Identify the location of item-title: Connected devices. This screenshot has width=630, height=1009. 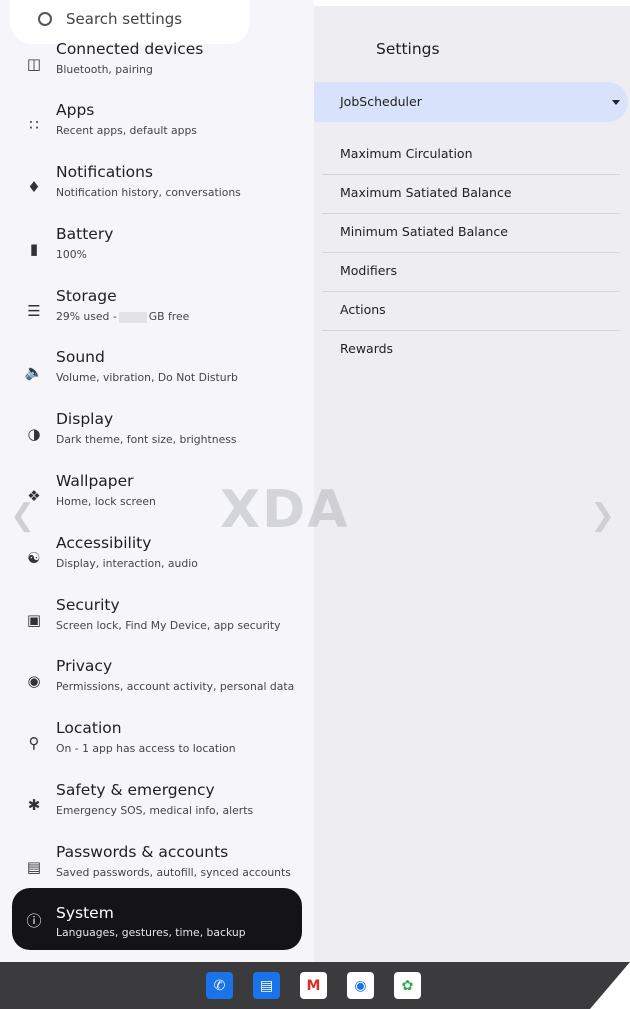
(130, 49).